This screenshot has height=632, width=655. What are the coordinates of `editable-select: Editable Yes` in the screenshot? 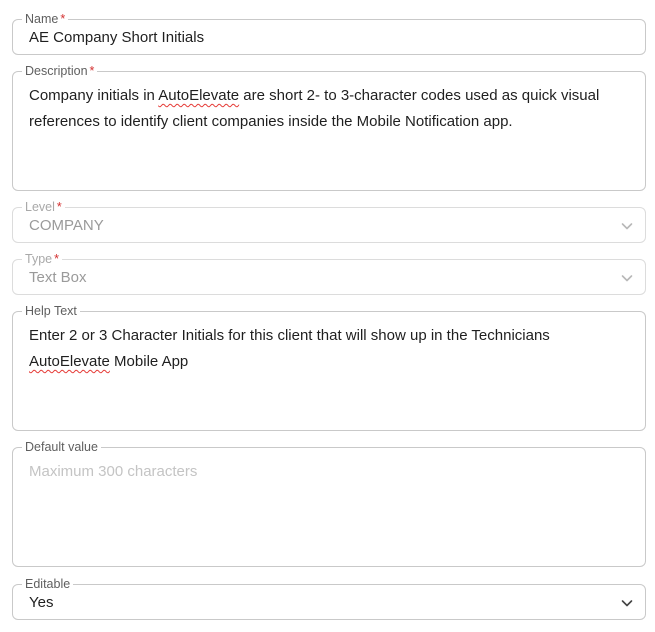 It's located at (329, 598).